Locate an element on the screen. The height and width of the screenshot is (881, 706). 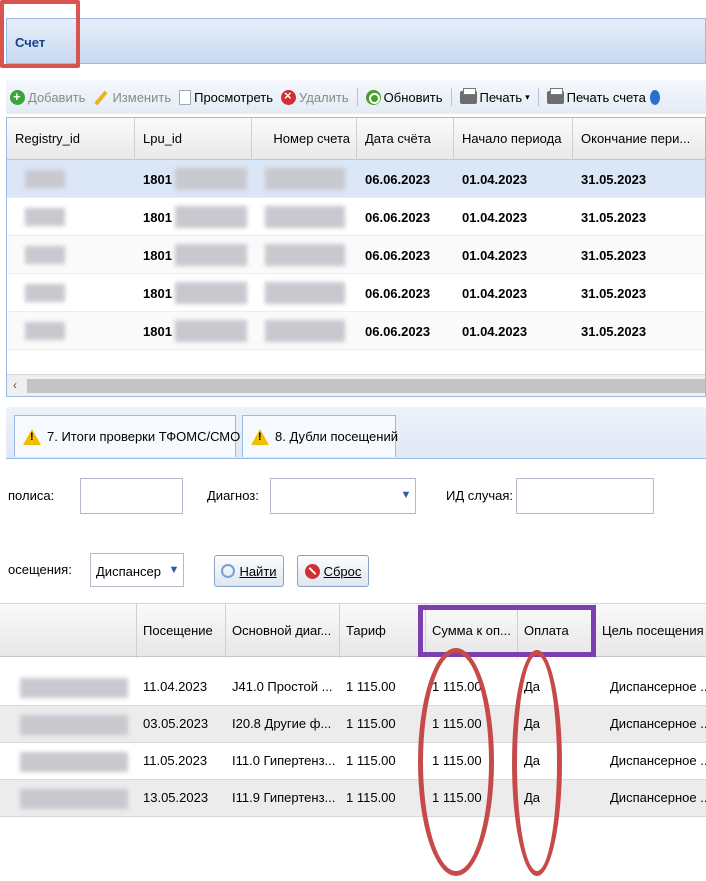
add-button: Добавить is located at coordinates (47, 97).